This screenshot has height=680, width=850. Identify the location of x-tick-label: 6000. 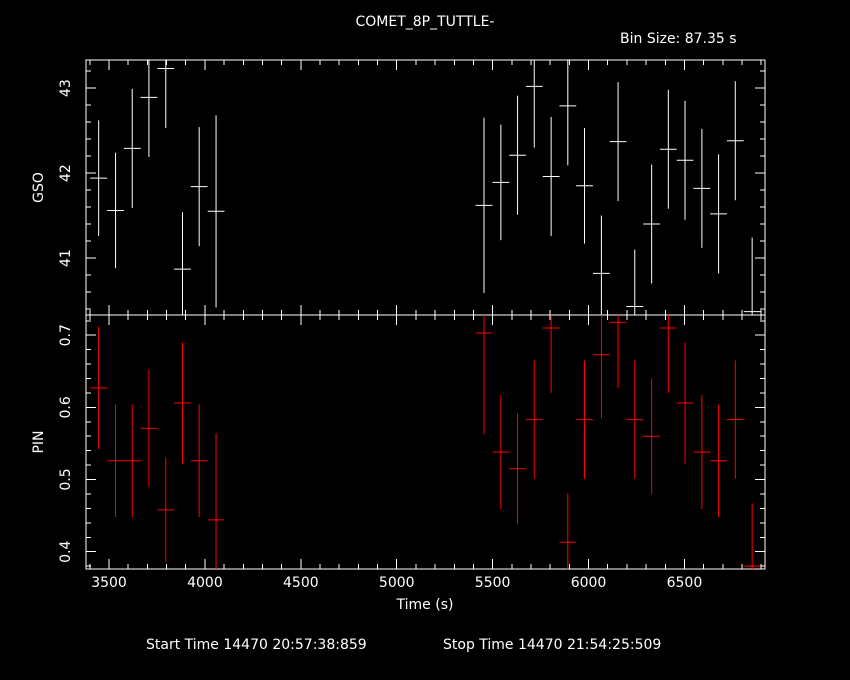
(589, 583).